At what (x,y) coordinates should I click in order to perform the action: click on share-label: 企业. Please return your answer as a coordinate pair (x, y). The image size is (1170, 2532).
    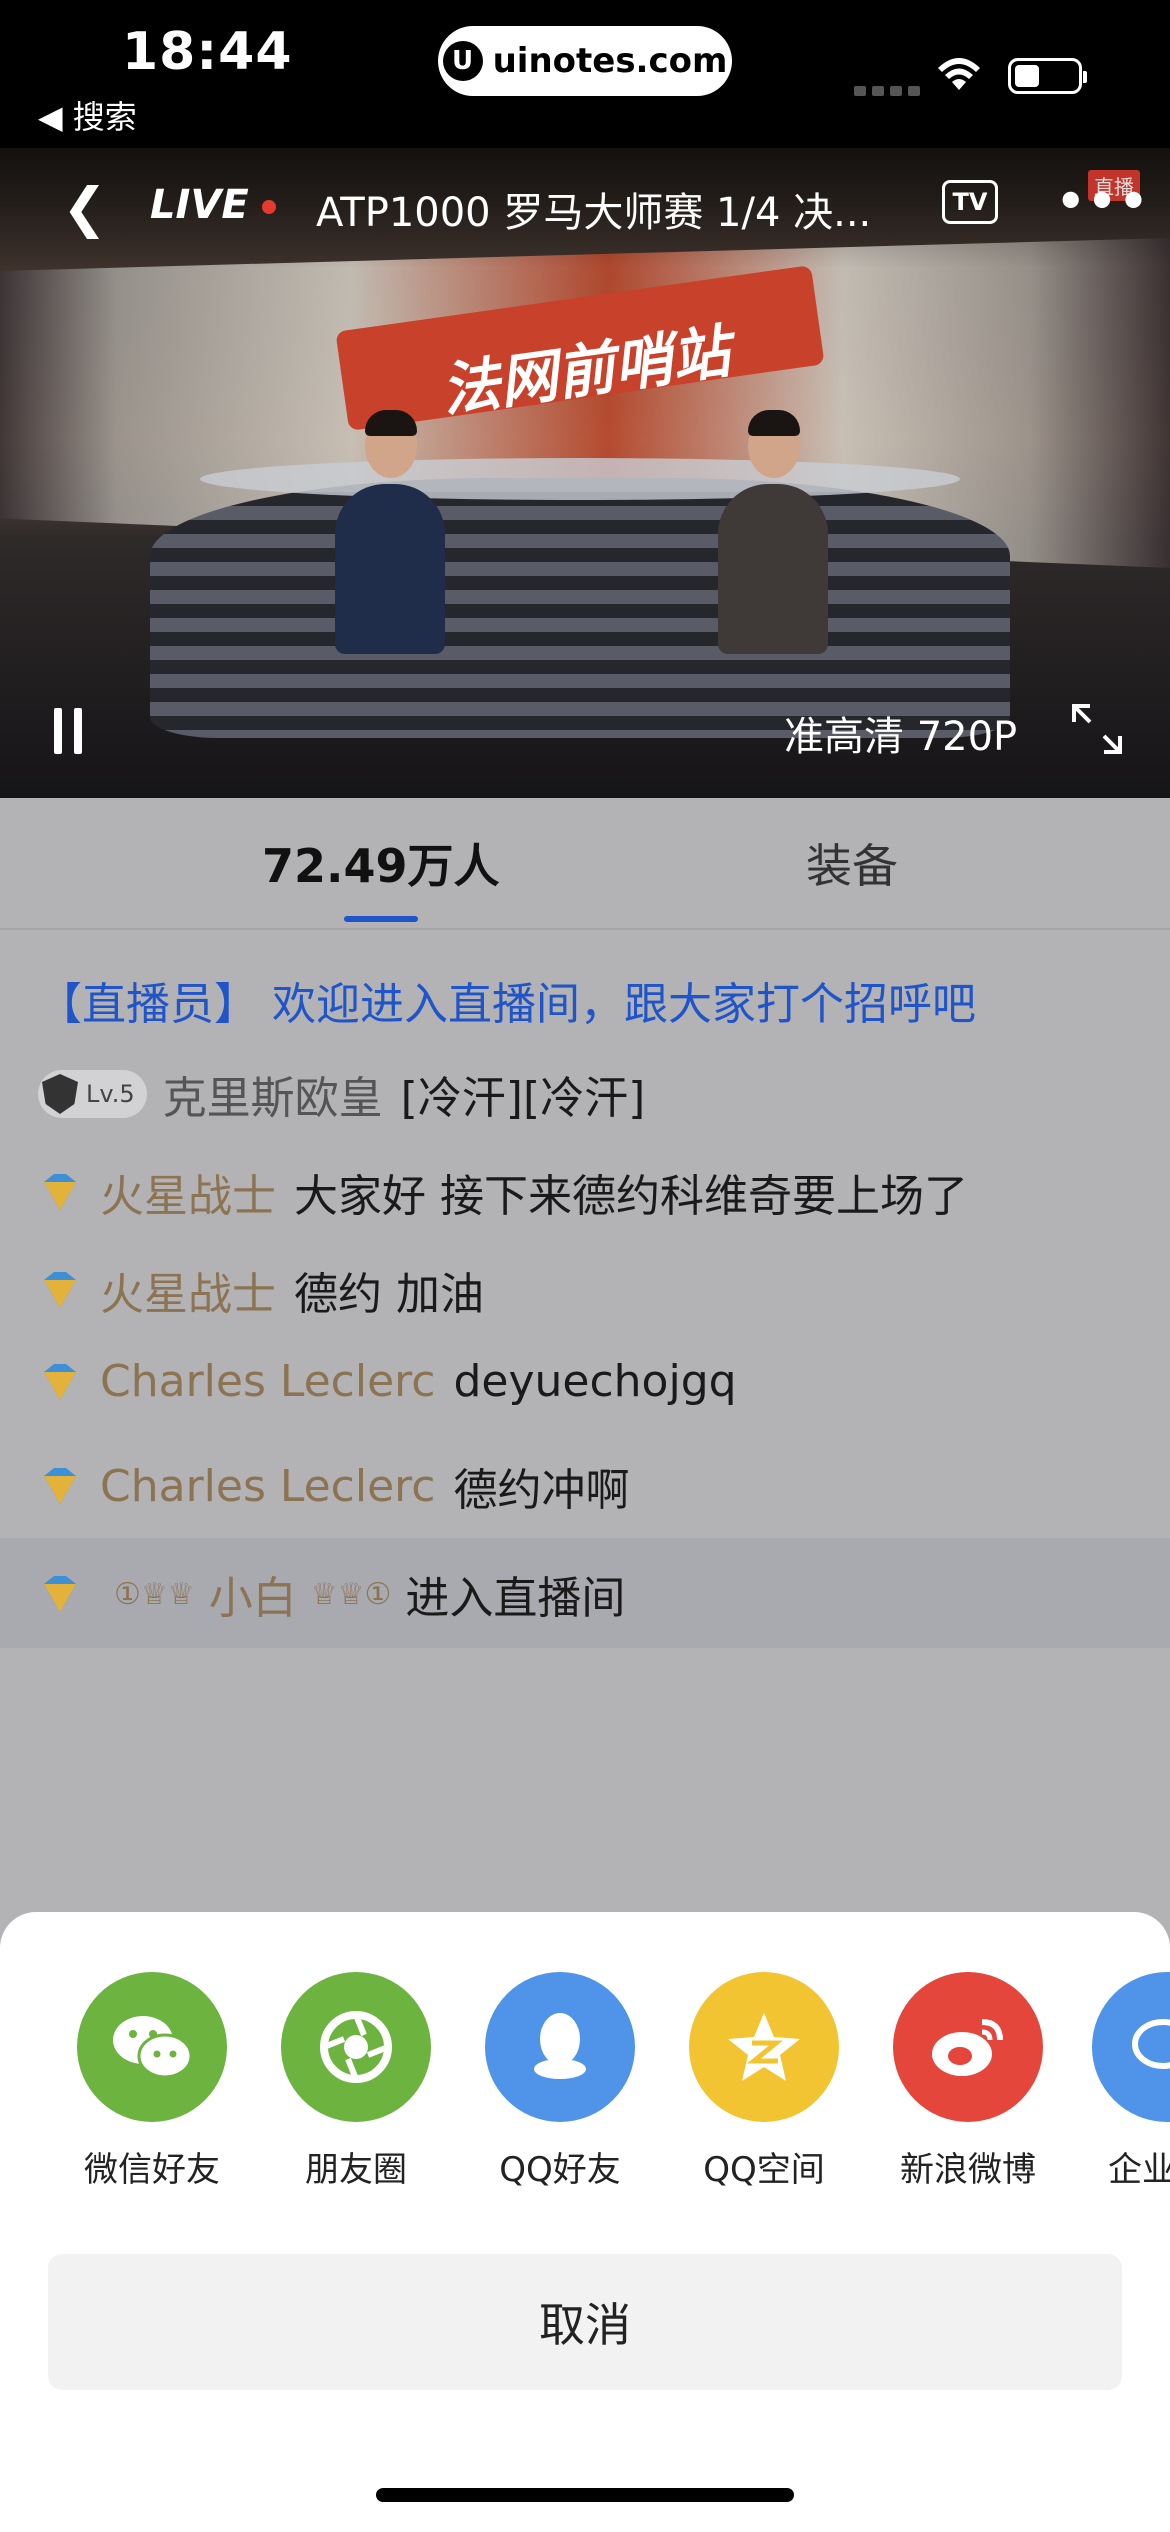
    Looking at the image, I should click on (1139, 2170).